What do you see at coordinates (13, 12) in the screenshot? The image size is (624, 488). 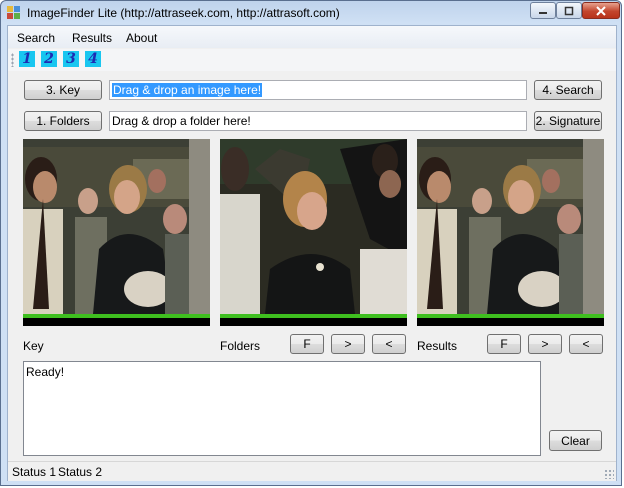 I see `app-icon` at bounding box center [13, 12].